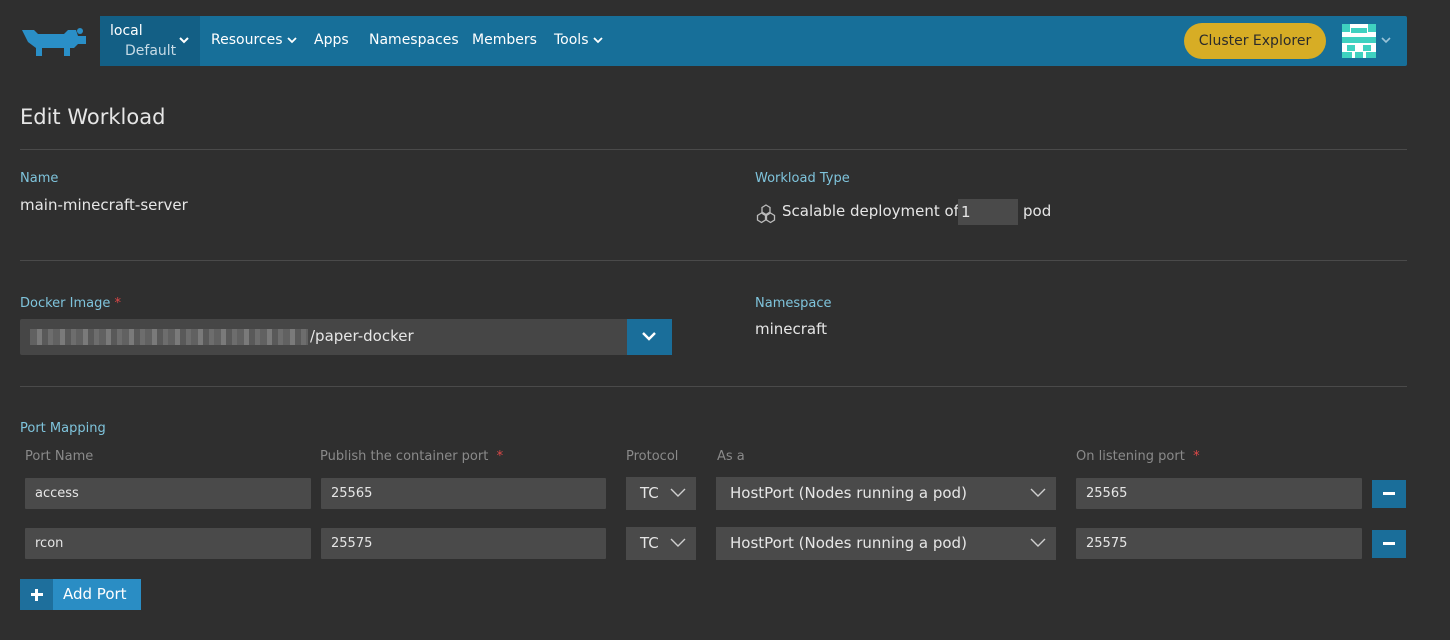 The height and width of the screenshot is (640, 1450). I want to click on user-avatar, so click(1359, 41).